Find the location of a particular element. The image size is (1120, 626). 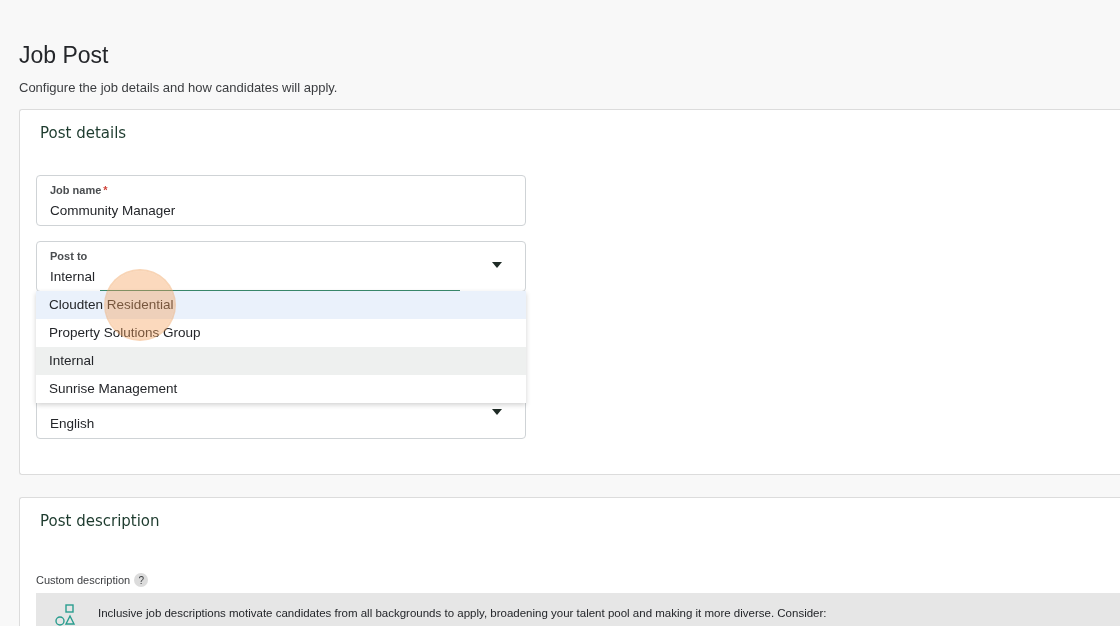

field-label: Custom description is located at coordinates (83, 580).